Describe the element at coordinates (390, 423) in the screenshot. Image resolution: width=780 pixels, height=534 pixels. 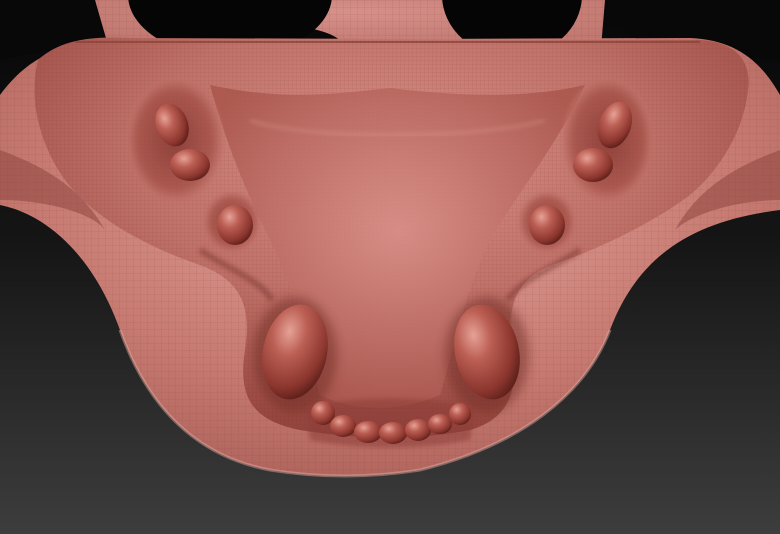
I see `front-bump-row` at that location.